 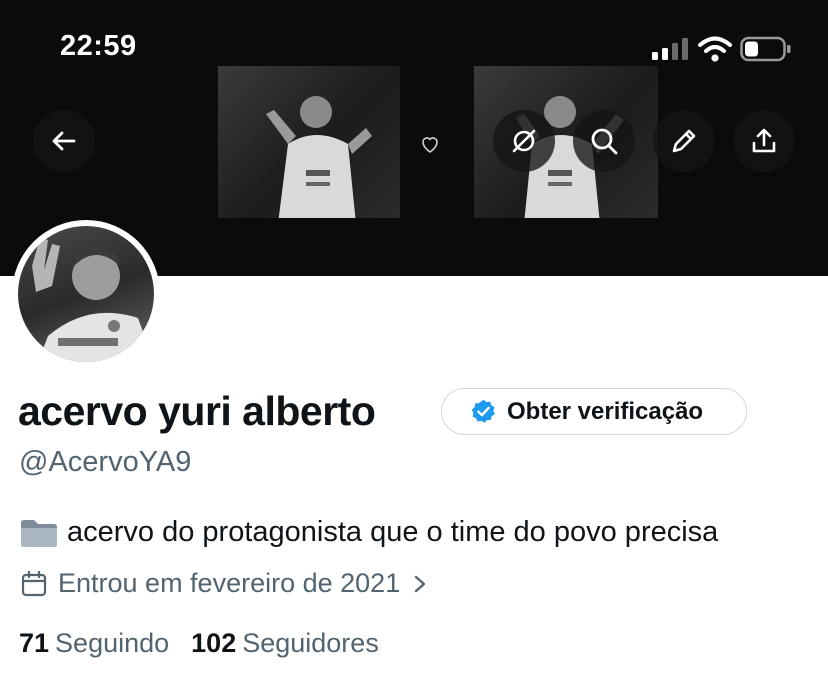 What do you see at coordinates (765, 49) in the screenshot?
I see `battery-icon` at bounding box center [765, 49].